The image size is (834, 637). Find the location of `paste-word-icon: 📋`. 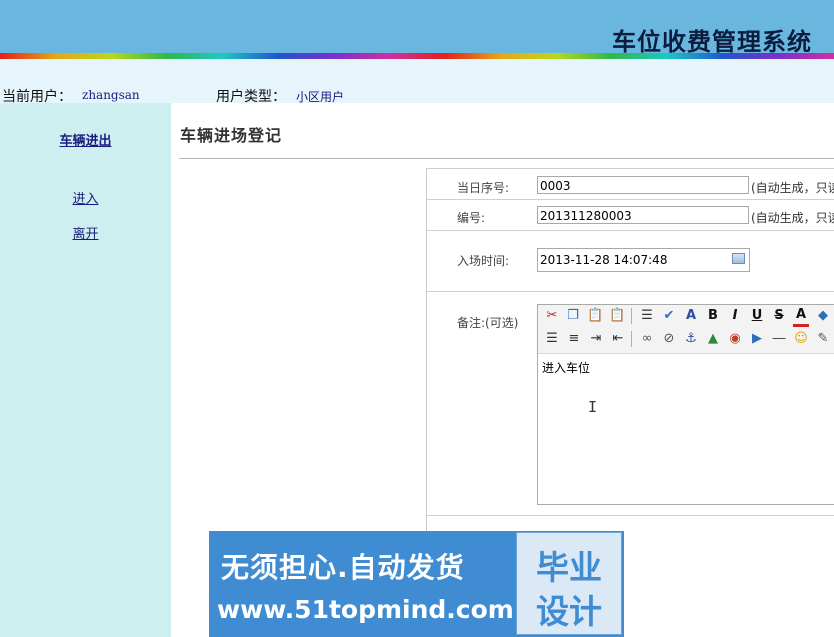

paste-word-icon: 📋 is located at coordinates (617, 316).